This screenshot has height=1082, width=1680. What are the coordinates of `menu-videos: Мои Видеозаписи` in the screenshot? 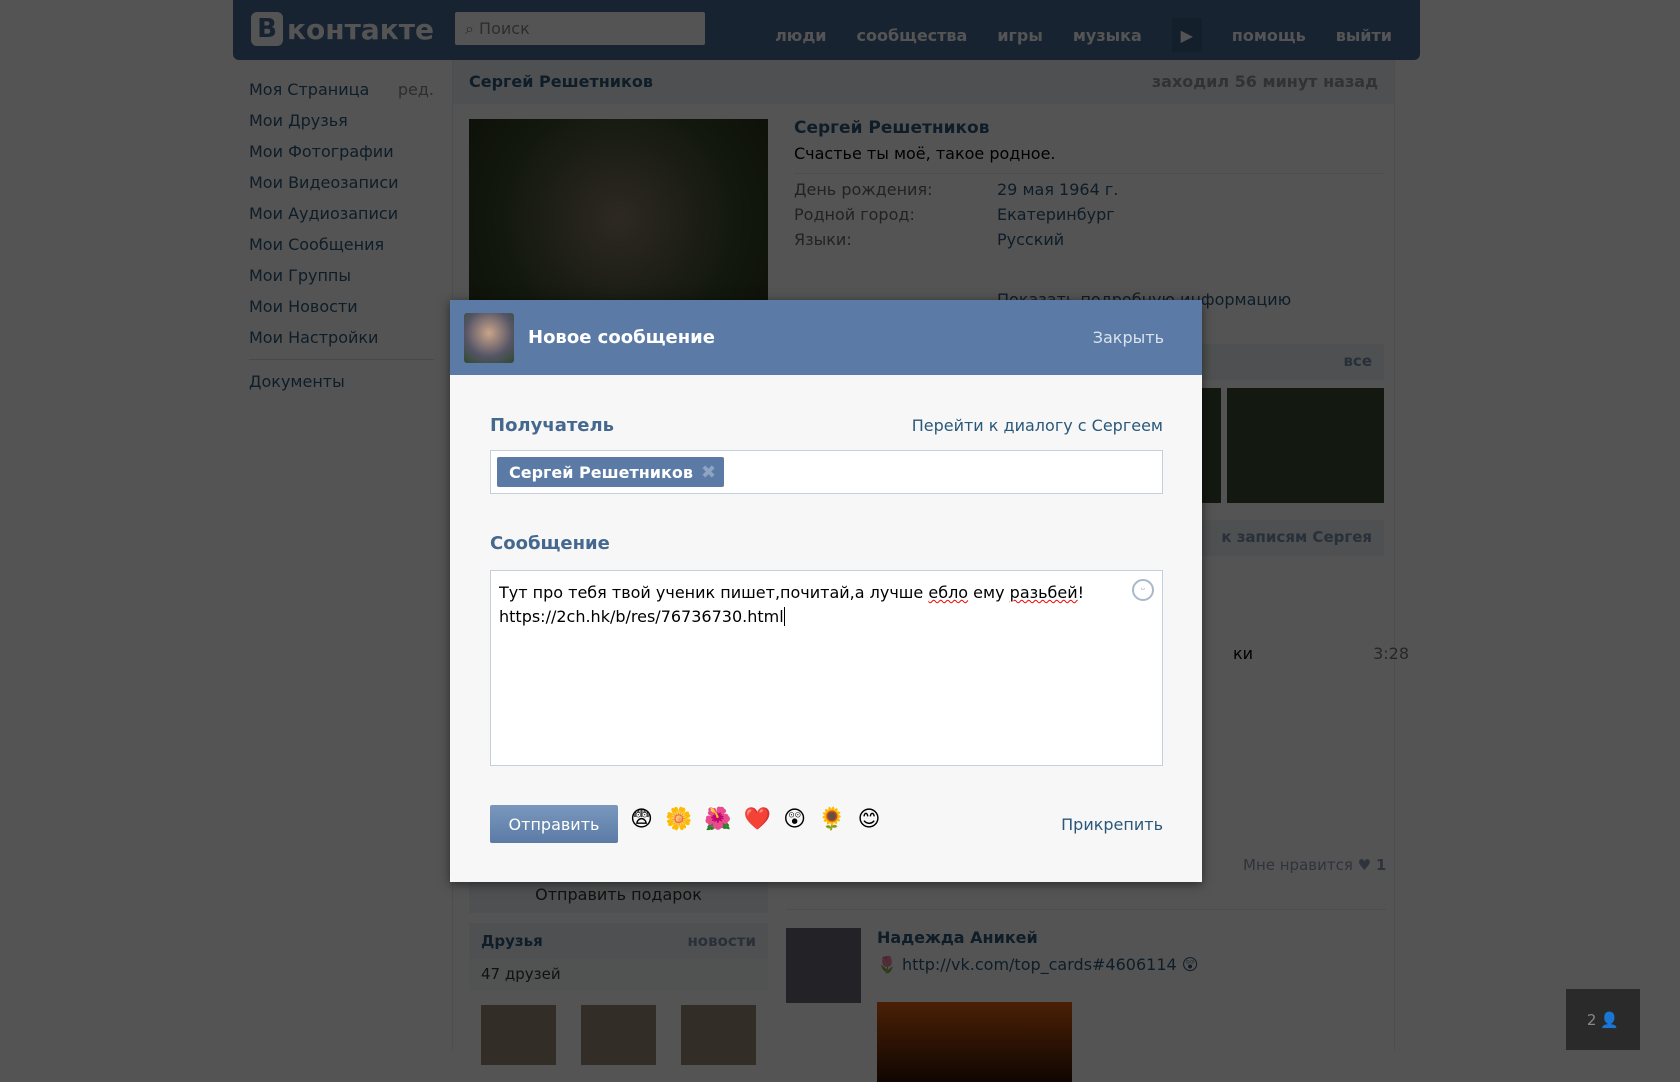 It's located at (341, 182).